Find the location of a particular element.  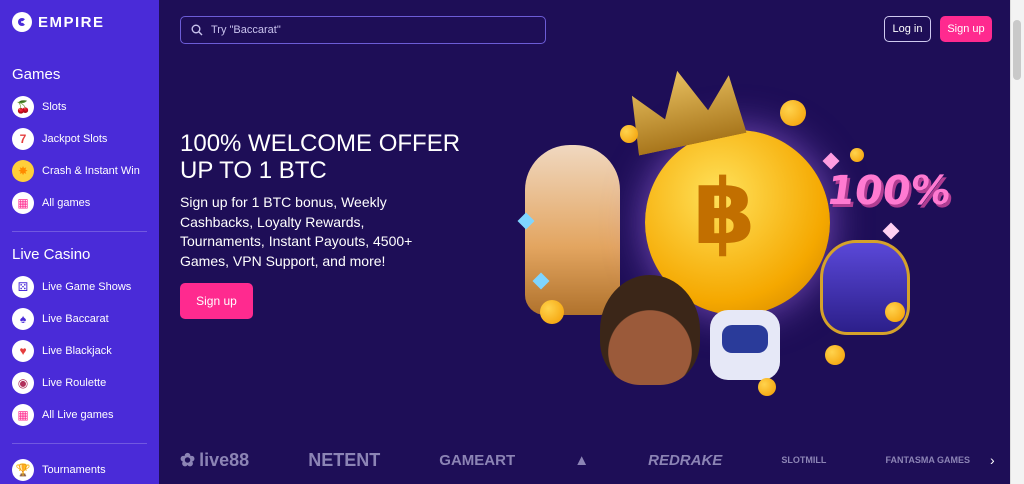

bitcoin-icon: ฿ is located at coordinates (724, 212).